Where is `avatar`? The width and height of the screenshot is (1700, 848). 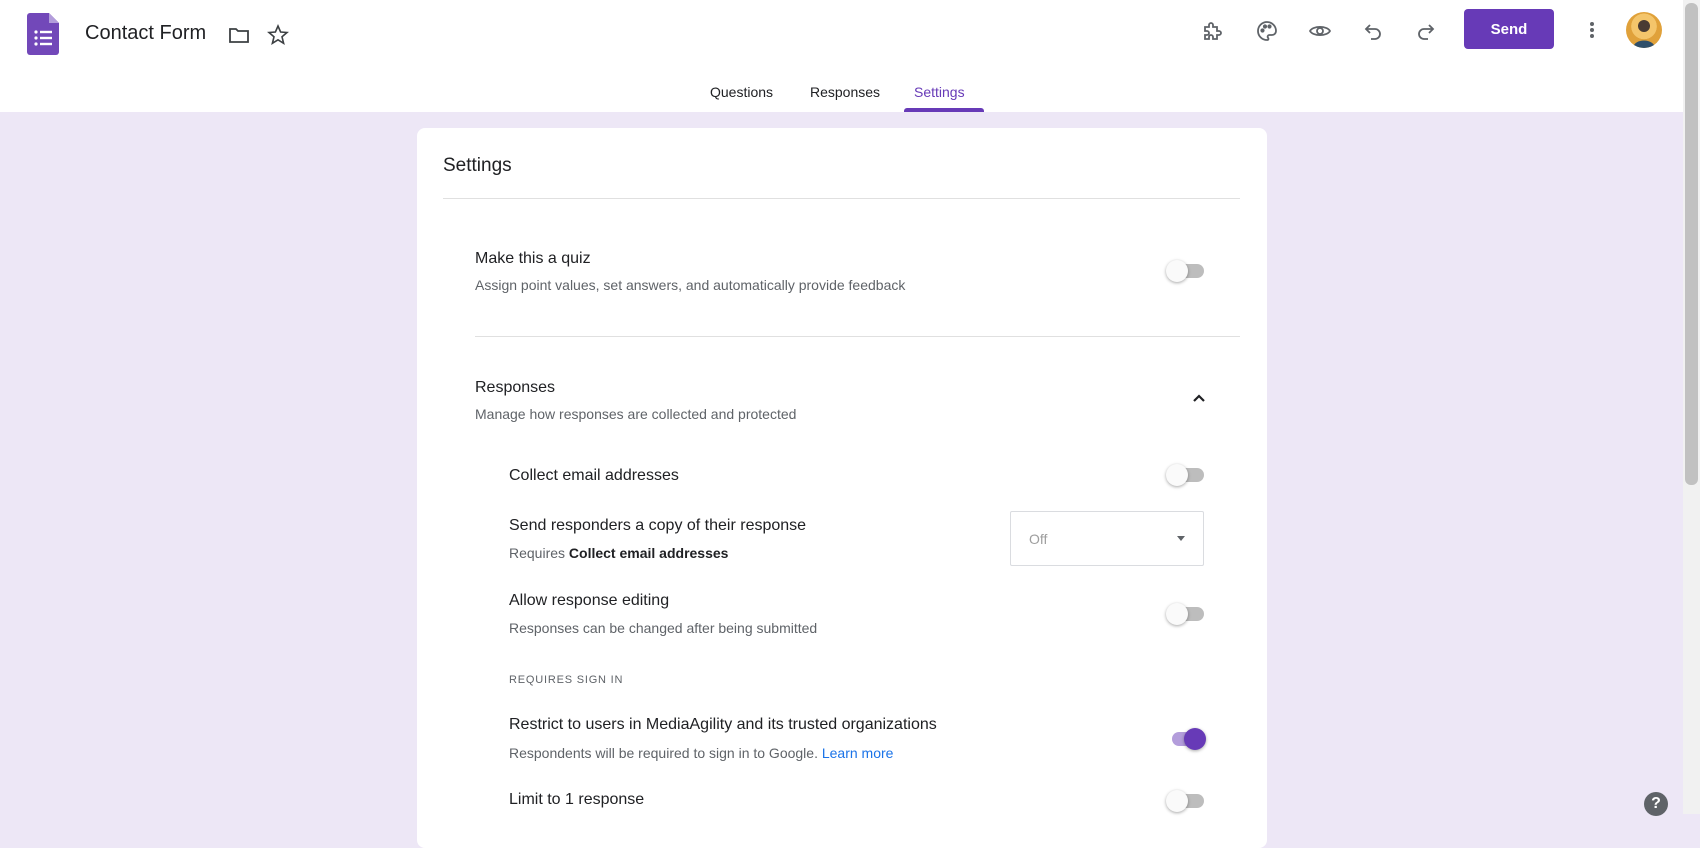
avatar is located at coordinates (1644, 30).